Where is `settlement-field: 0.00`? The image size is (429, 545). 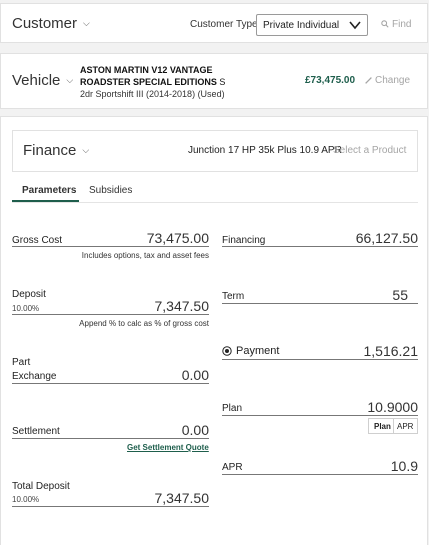
settlement-field: 0.00 is located at coordinates (160, 430).